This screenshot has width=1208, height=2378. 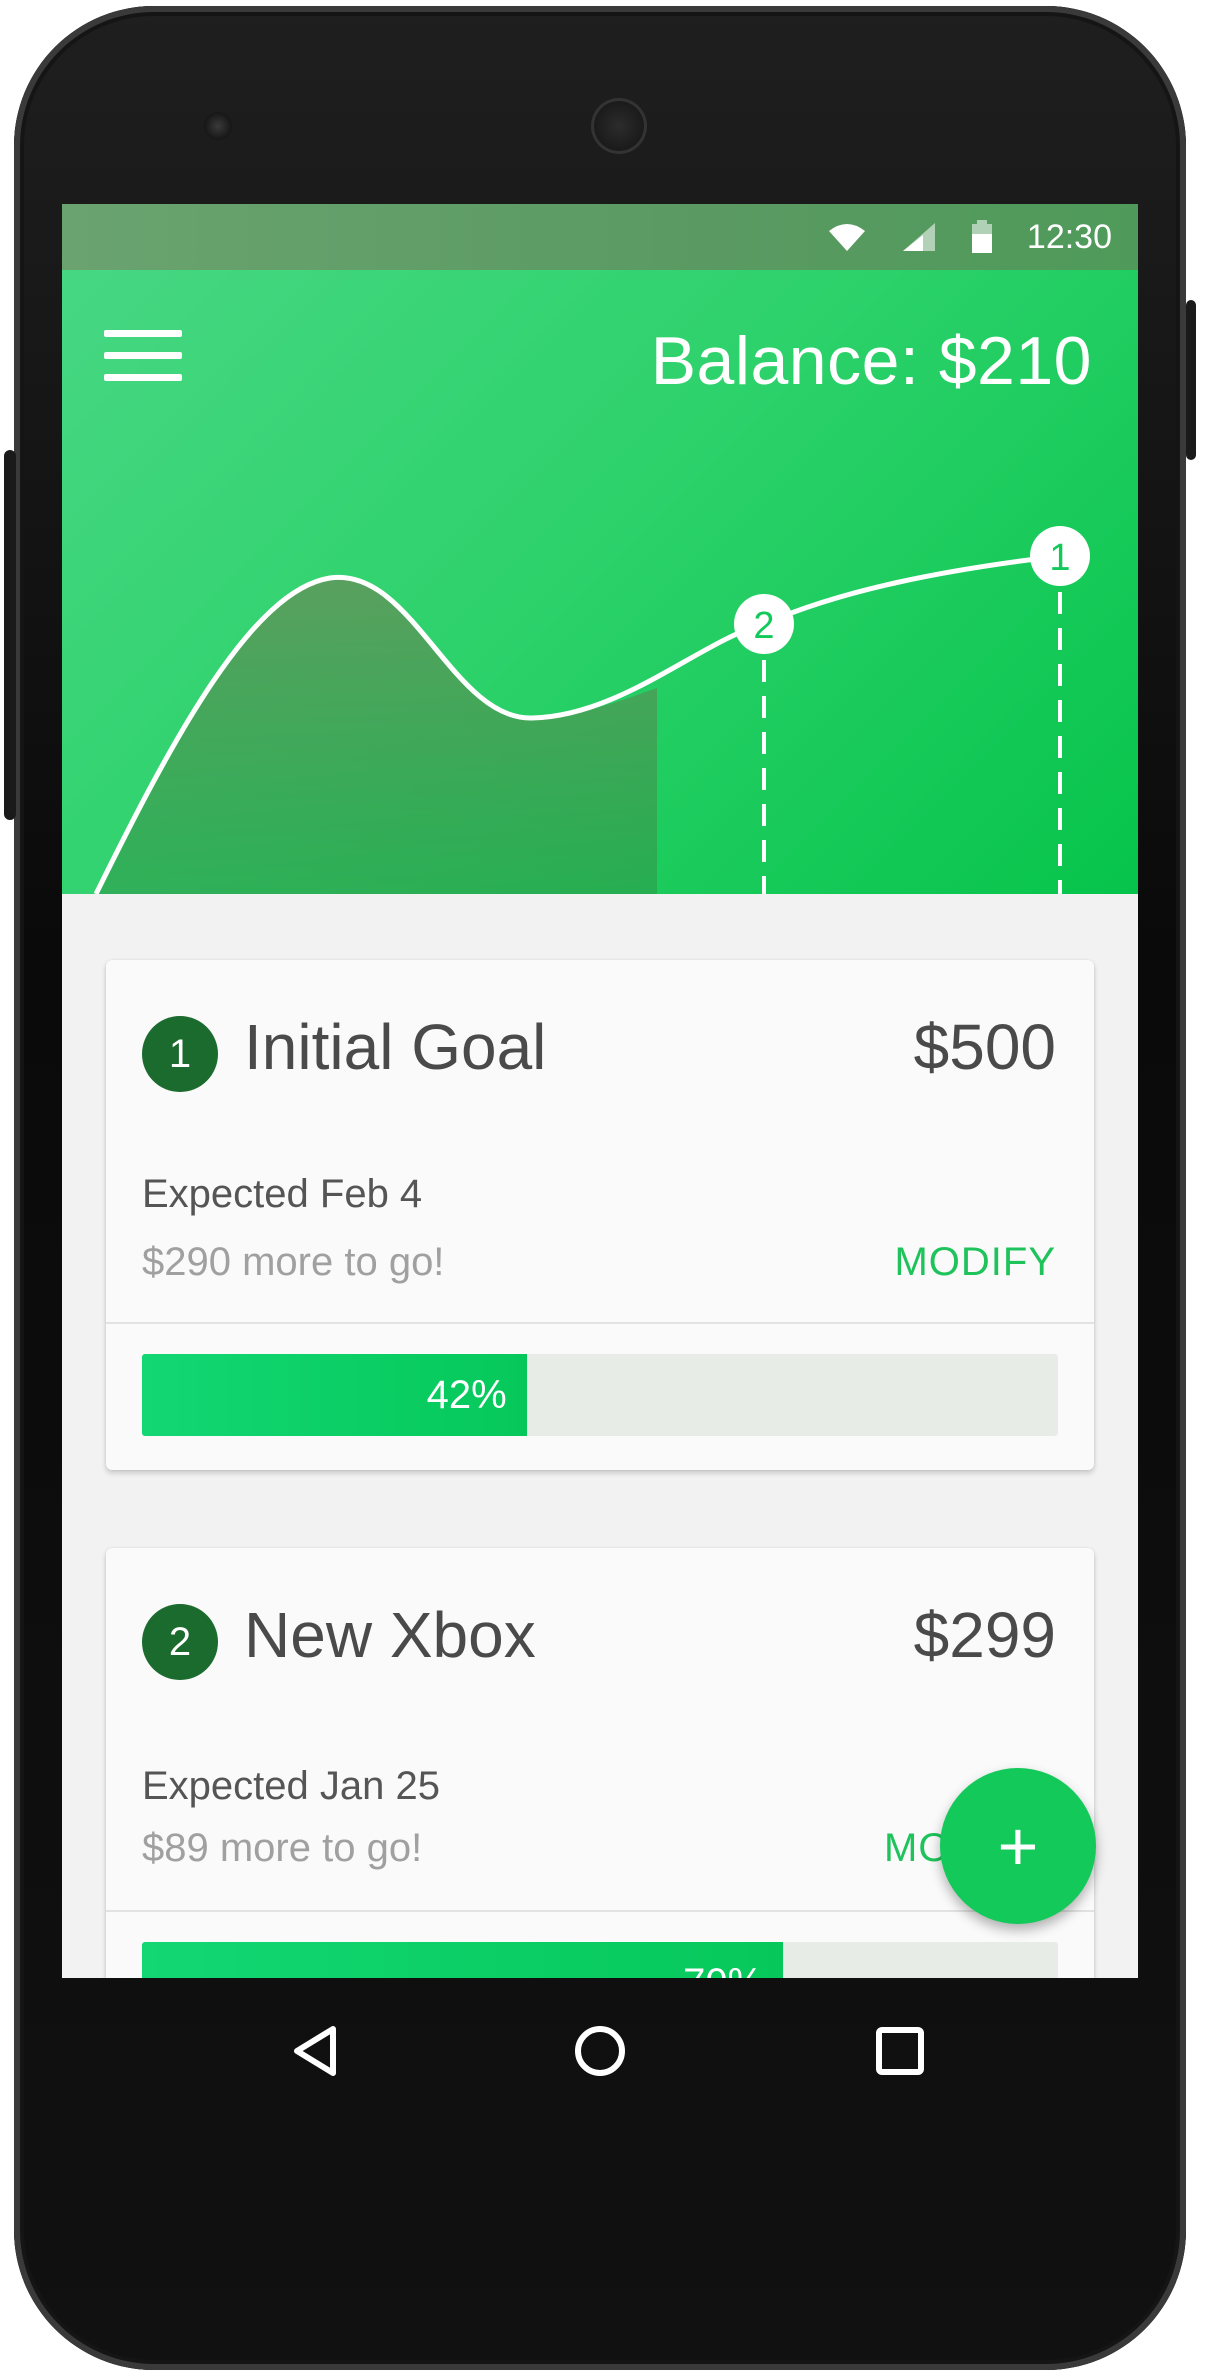 What do you see at coordinates (395, 1047) in the screenshot?
I see `goal-name: Initial Goal` at bounding box center [395, 1047].